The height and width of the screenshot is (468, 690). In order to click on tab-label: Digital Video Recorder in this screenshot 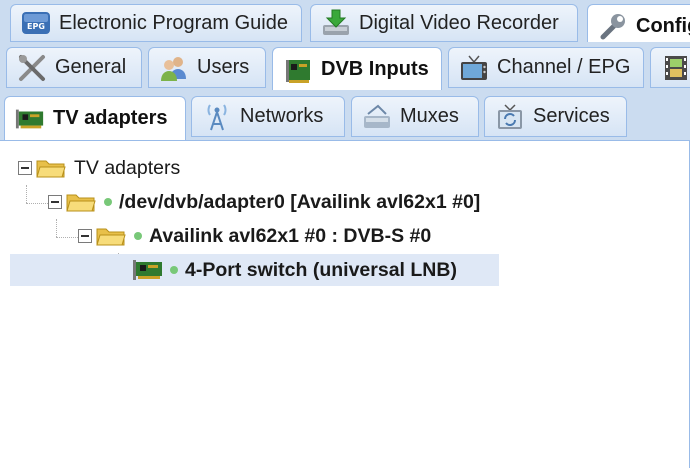, I will do `click(459, 22)`.